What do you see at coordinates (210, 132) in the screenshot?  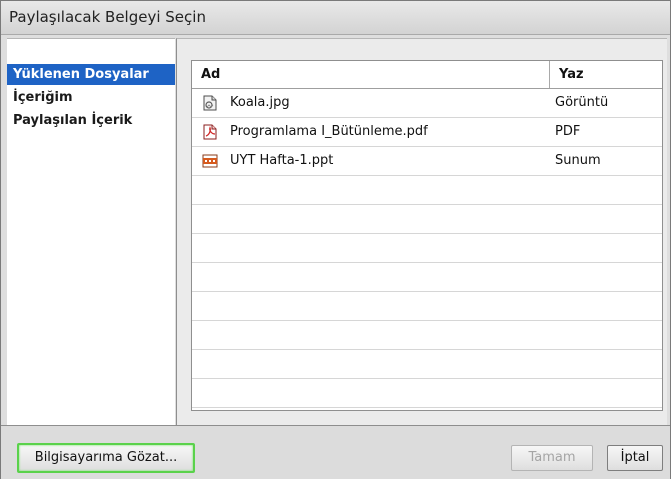 I see `pdf-file-icon` at bounding box center [210, 132].